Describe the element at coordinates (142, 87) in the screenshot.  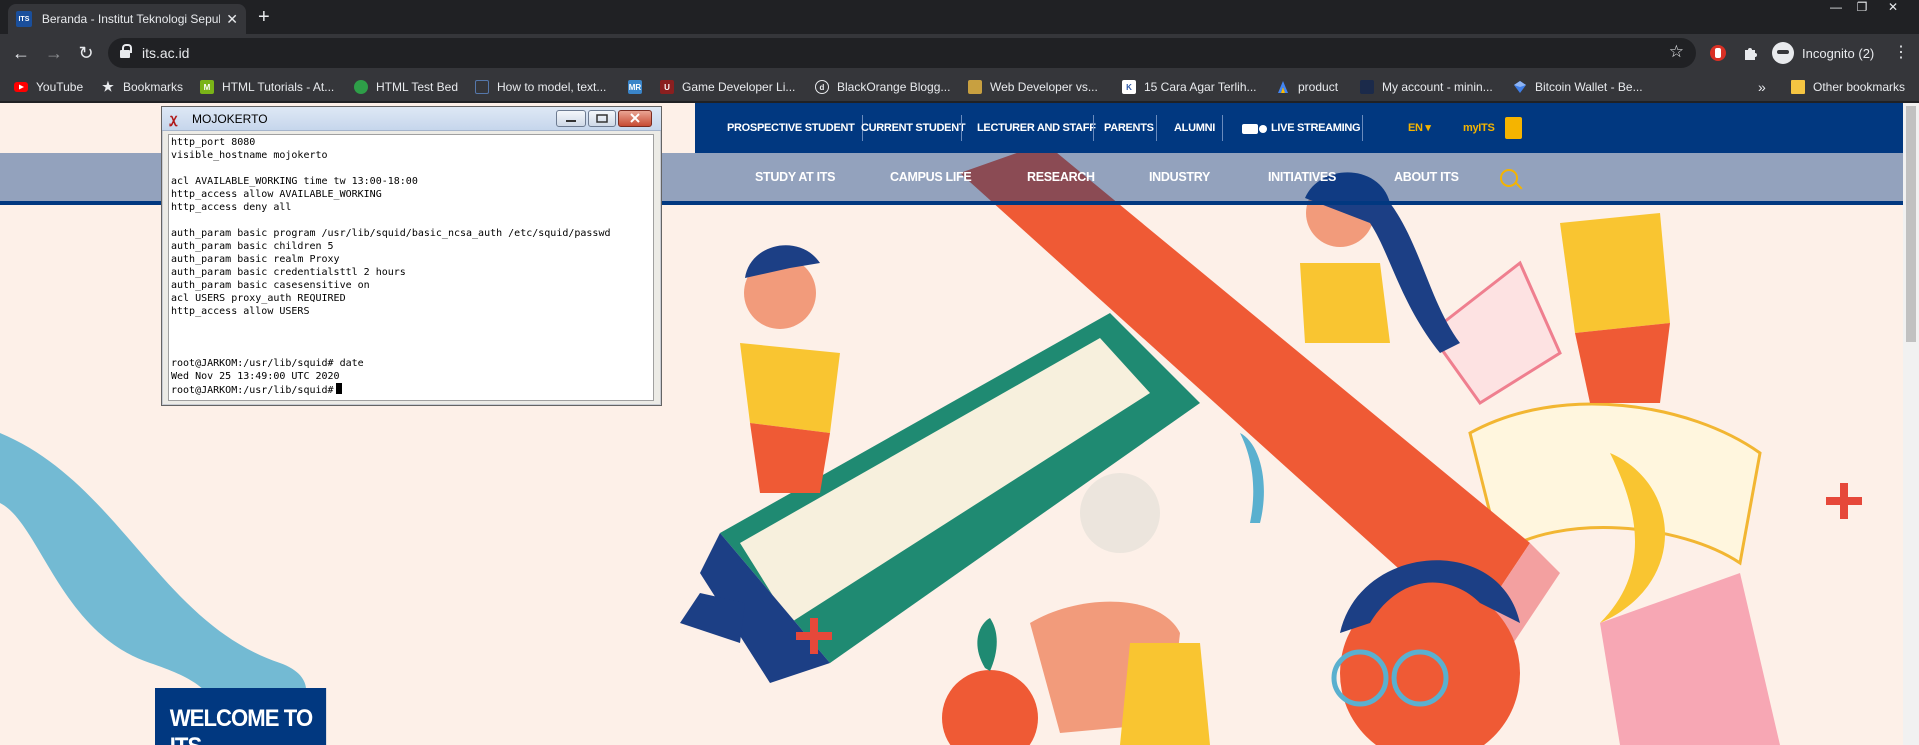
I see `bookmark-bookmarks: ★ Bookmarks` at that location.